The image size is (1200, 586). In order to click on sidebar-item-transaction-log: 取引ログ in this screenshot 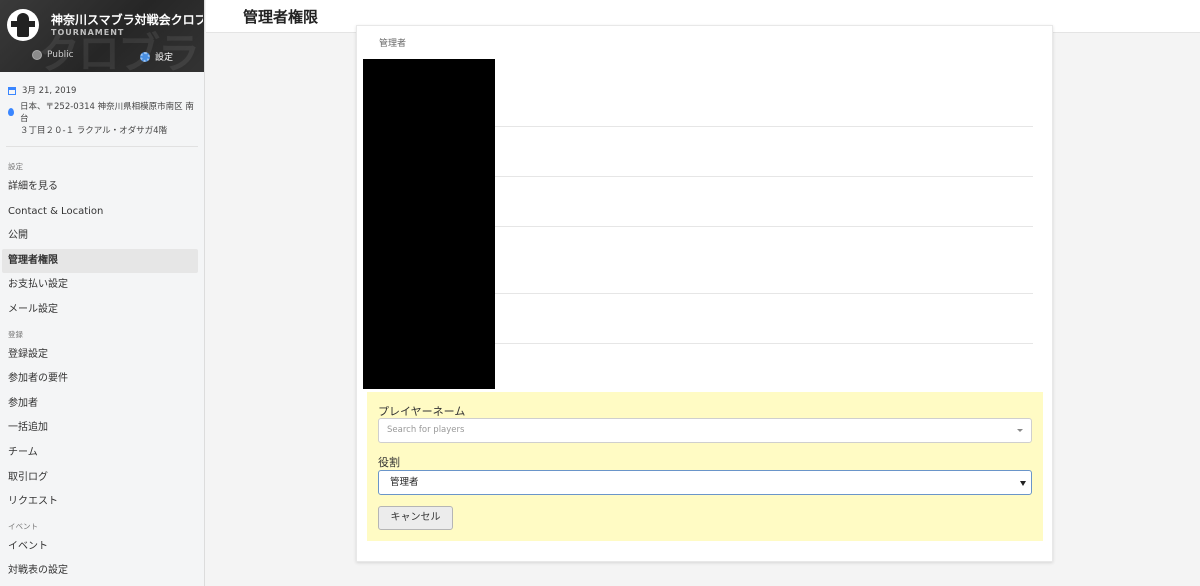, I will do `click(100, 478)`.